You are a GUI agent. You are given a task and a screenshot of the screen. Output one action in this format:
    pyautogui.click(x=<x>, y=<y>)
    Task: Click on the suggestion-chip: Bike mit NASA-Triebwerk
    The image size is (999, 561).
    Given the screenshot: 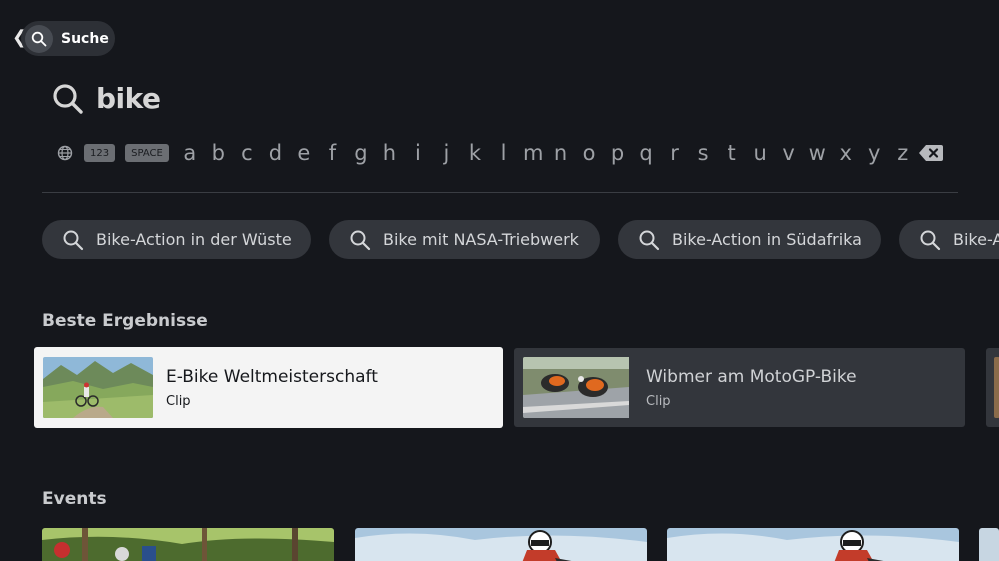 What is the action you would take?
    pyautogui.click(x=464, y=239)
    